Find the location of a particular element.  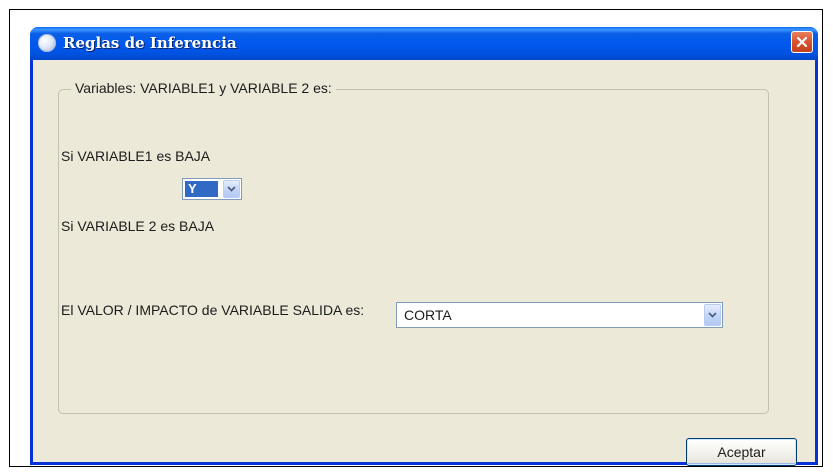

variable2-condition-label: Si VARIABLE 2 es BAJA is located at coordinates (138, 226).